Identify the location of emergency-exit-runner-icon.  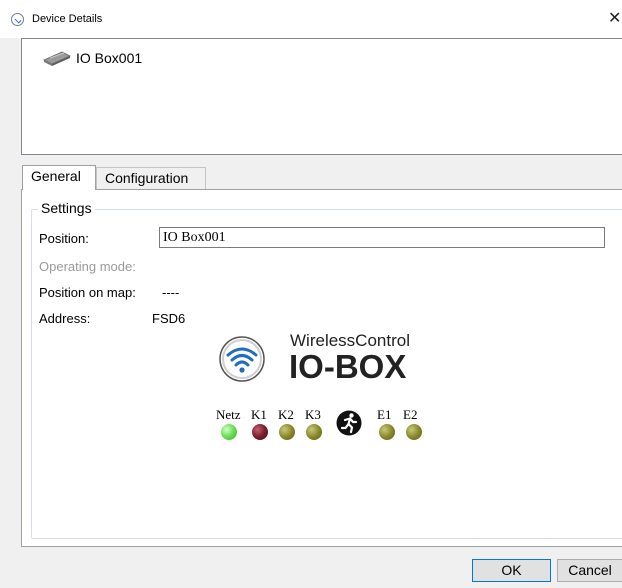
(349, 423).